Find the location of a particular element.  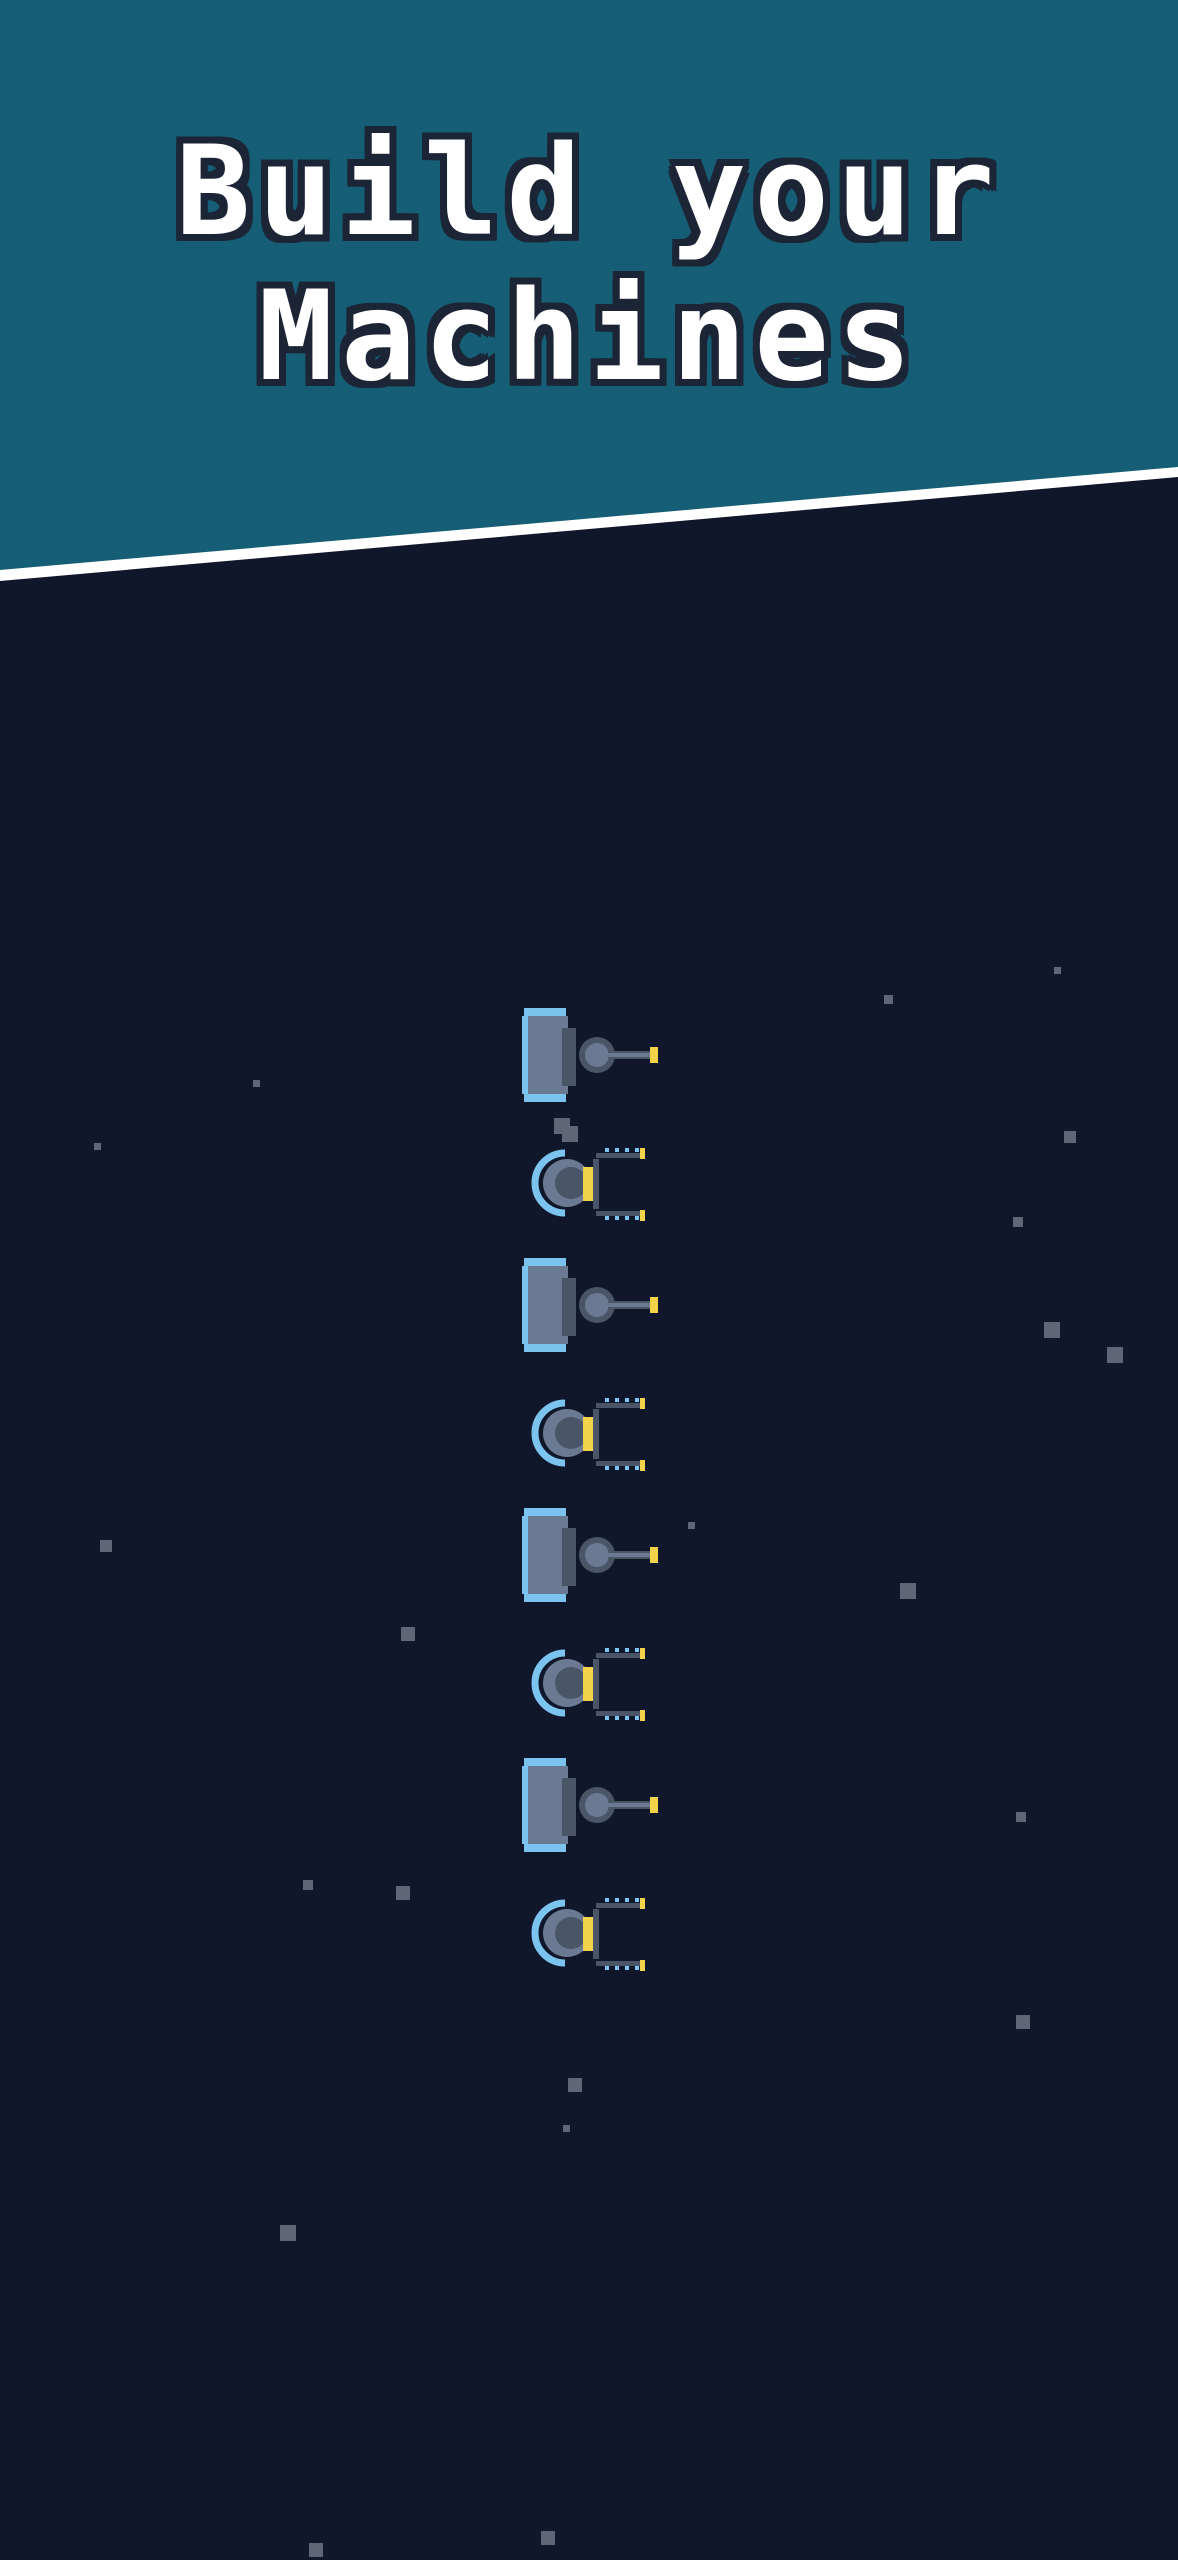

machine-column is located at coordinates (590, 1489).